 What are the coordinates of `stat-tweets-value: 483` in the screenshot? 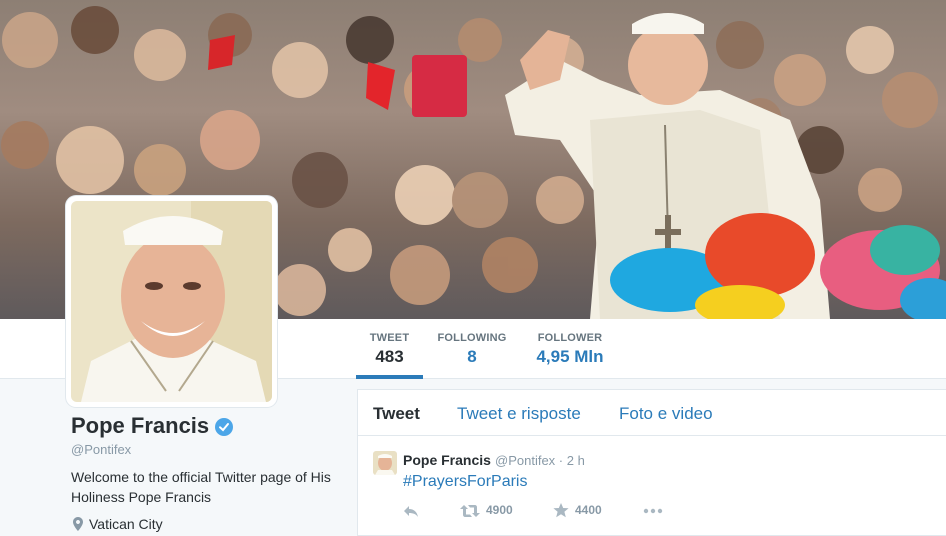 It's located at (389, 356).